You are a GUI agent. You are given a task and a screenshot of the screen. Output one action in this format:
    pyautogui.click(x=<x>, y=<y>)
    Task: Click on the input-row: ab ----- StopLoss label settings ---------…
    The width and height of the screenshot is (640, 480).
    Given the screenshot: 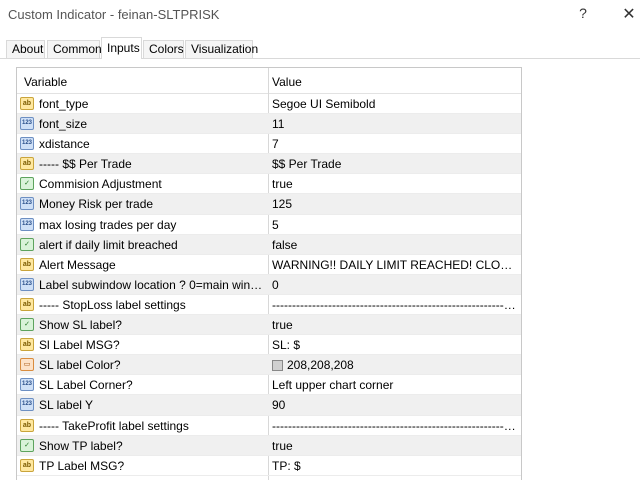 What is the action you would take?
    pyautogui.click(x=269, y=305)
    